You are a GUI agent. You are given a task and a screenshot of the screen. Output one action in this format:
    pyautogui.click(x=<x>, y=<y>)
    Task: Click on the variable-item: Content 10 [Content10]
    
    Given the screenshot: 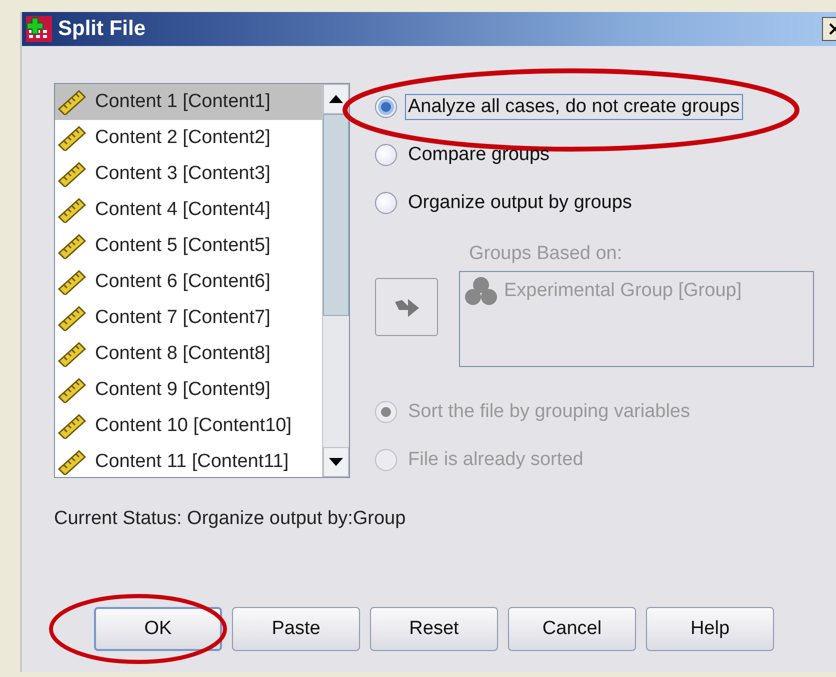 What is the action you would take?
    pyautogui.click(x=188, y=426)
    